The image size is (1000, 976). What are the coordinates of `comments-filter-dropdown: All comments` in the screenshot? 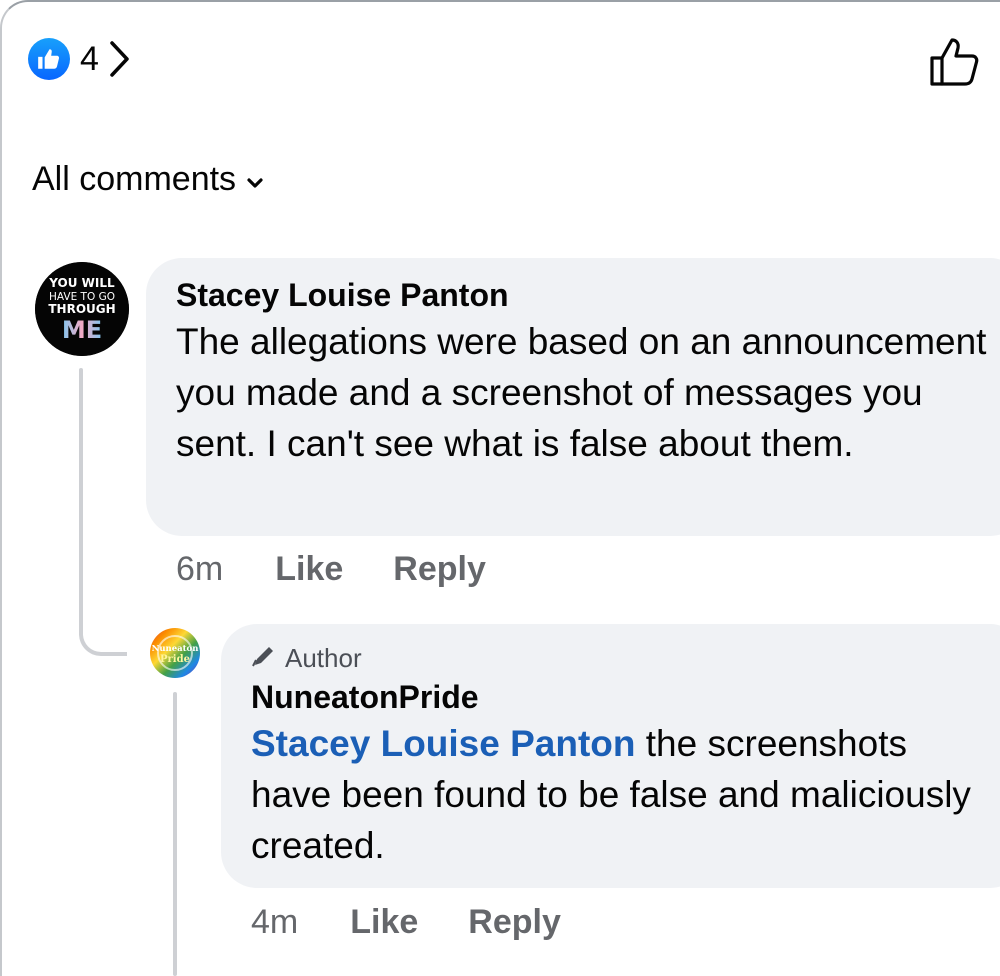 It's located at (148, 179).